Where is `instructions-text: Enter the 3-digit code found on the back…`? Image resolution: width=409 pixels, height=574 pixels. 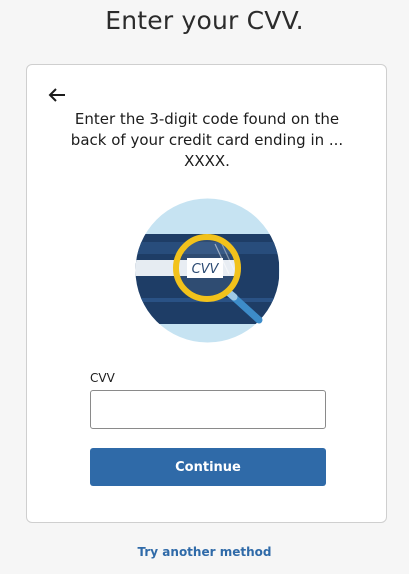
instructions-text: Enter the 3-digit code found on the back… is located at coordinates (207, 140).